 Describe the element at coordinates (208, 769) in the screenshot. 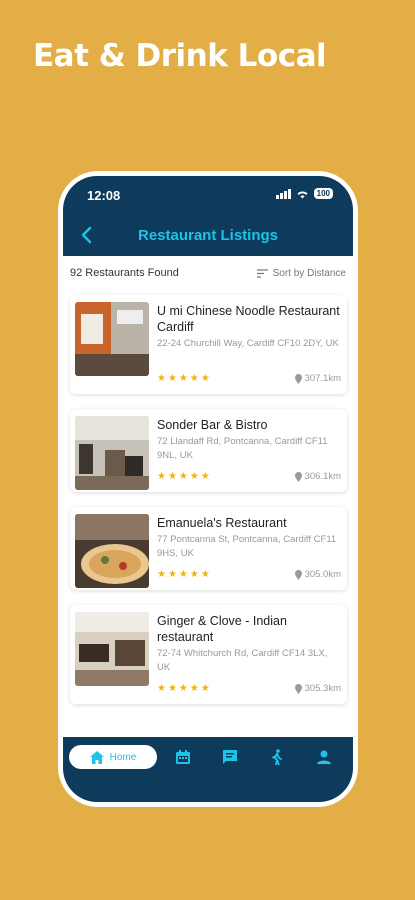

I see `tab-bar: Home` at that location.